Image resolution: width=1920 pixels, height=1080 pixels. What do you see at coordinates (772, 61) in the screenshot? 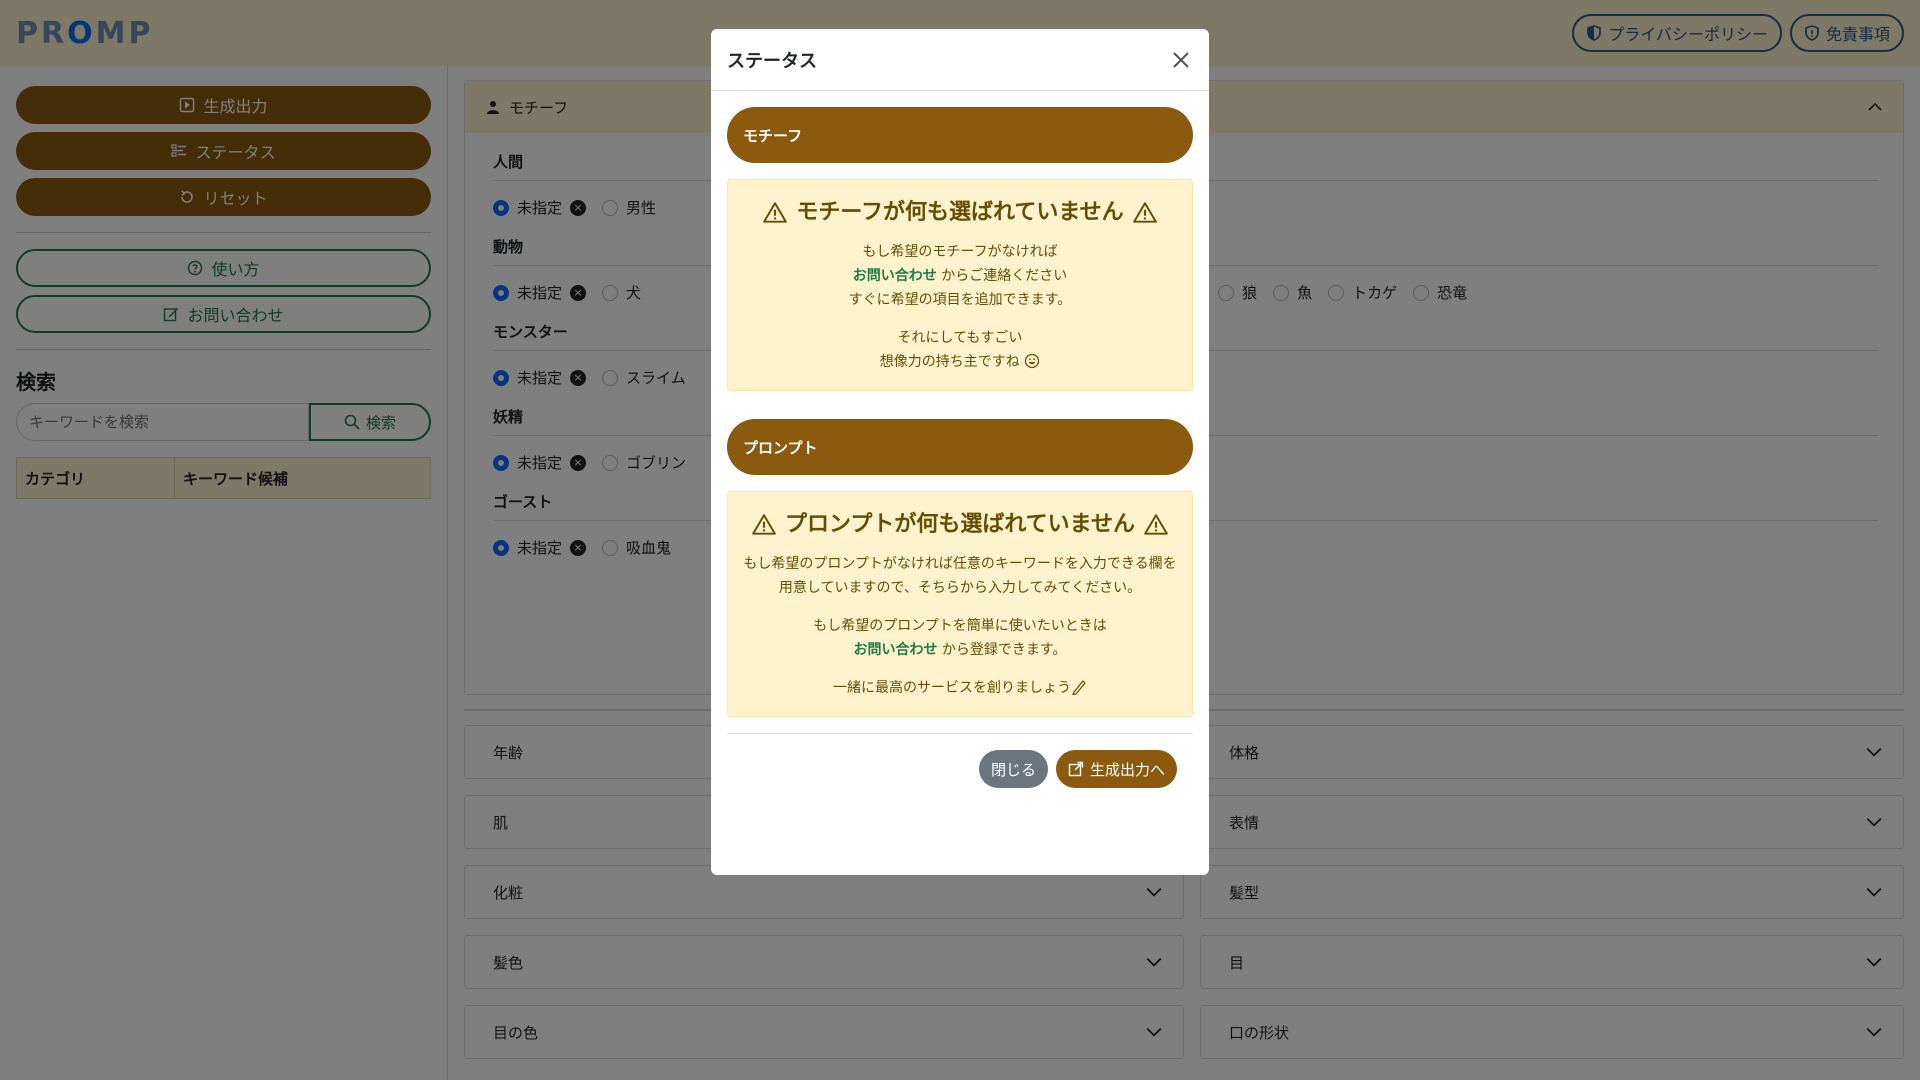
I see `modal-title: ステータス` at bounding box center [772, 61].